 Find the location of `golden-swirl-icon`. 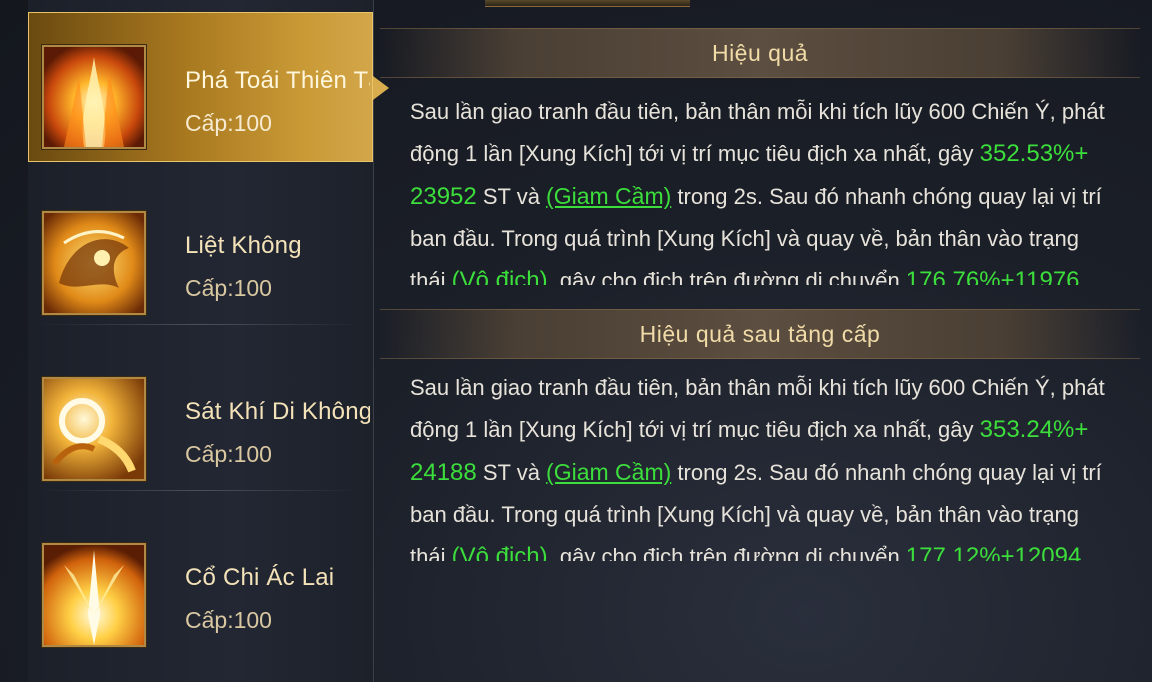

golden-swirl-icon is located at coordinates (94, 429).